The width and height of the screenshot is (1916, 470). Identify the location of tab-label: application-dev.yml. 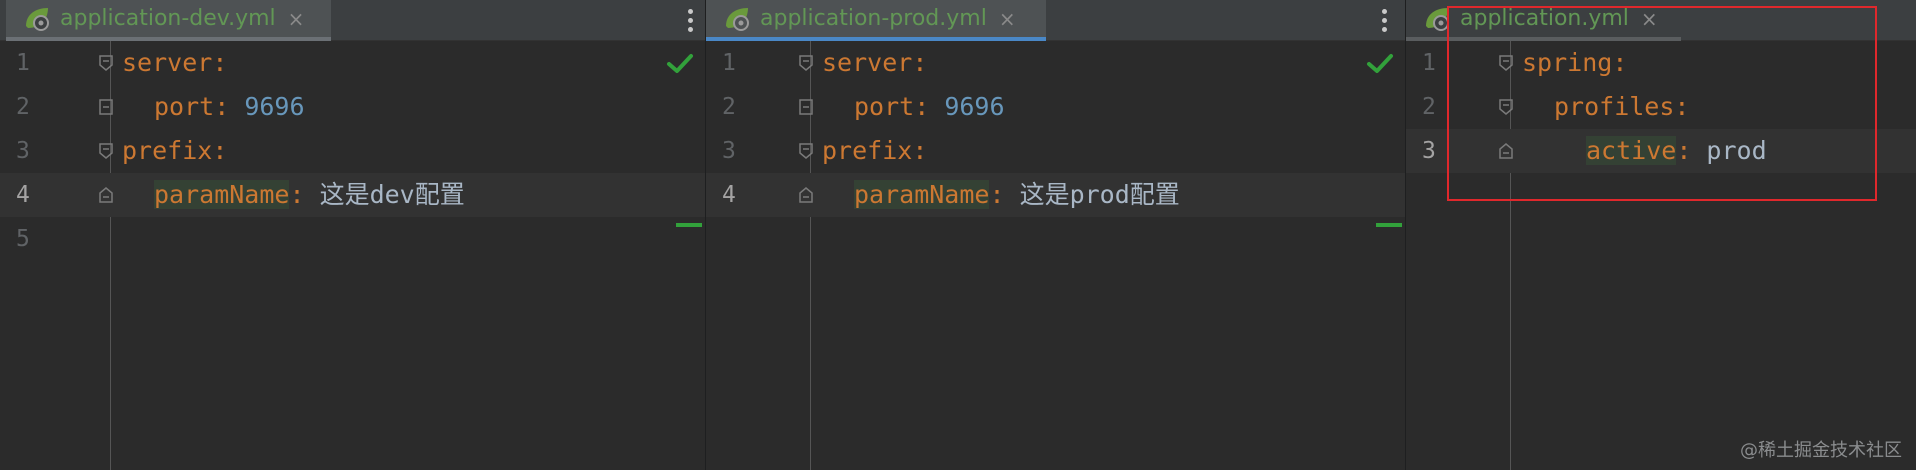
(168, 18).